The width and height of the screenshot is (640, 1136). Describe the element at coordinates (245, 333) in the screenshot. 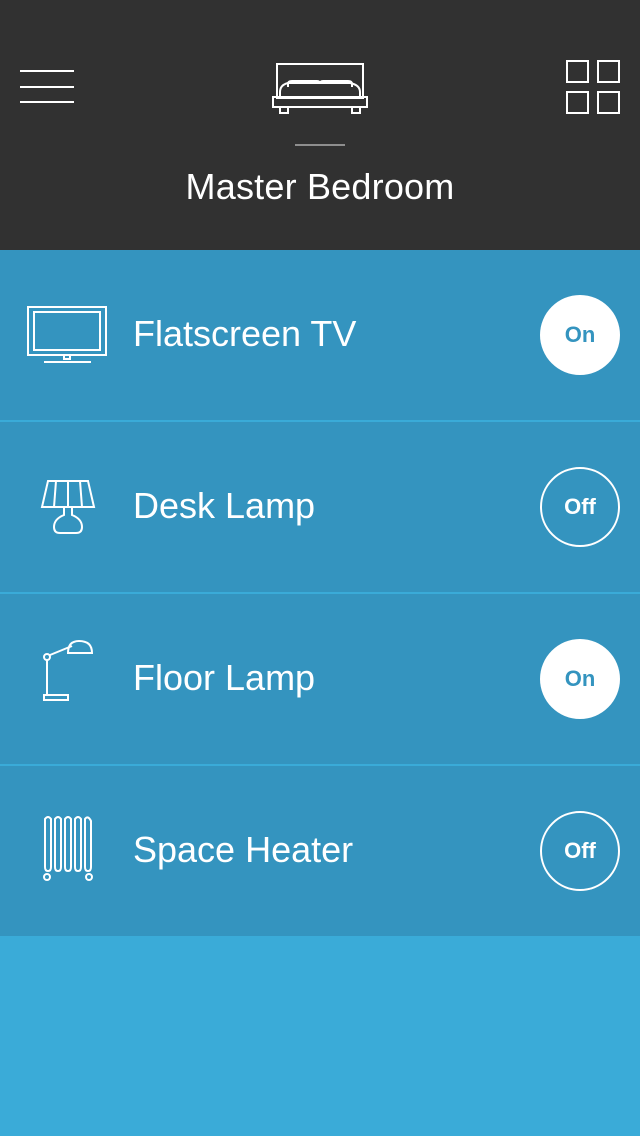

I see `device-name: Flatscreen TV` at that location.